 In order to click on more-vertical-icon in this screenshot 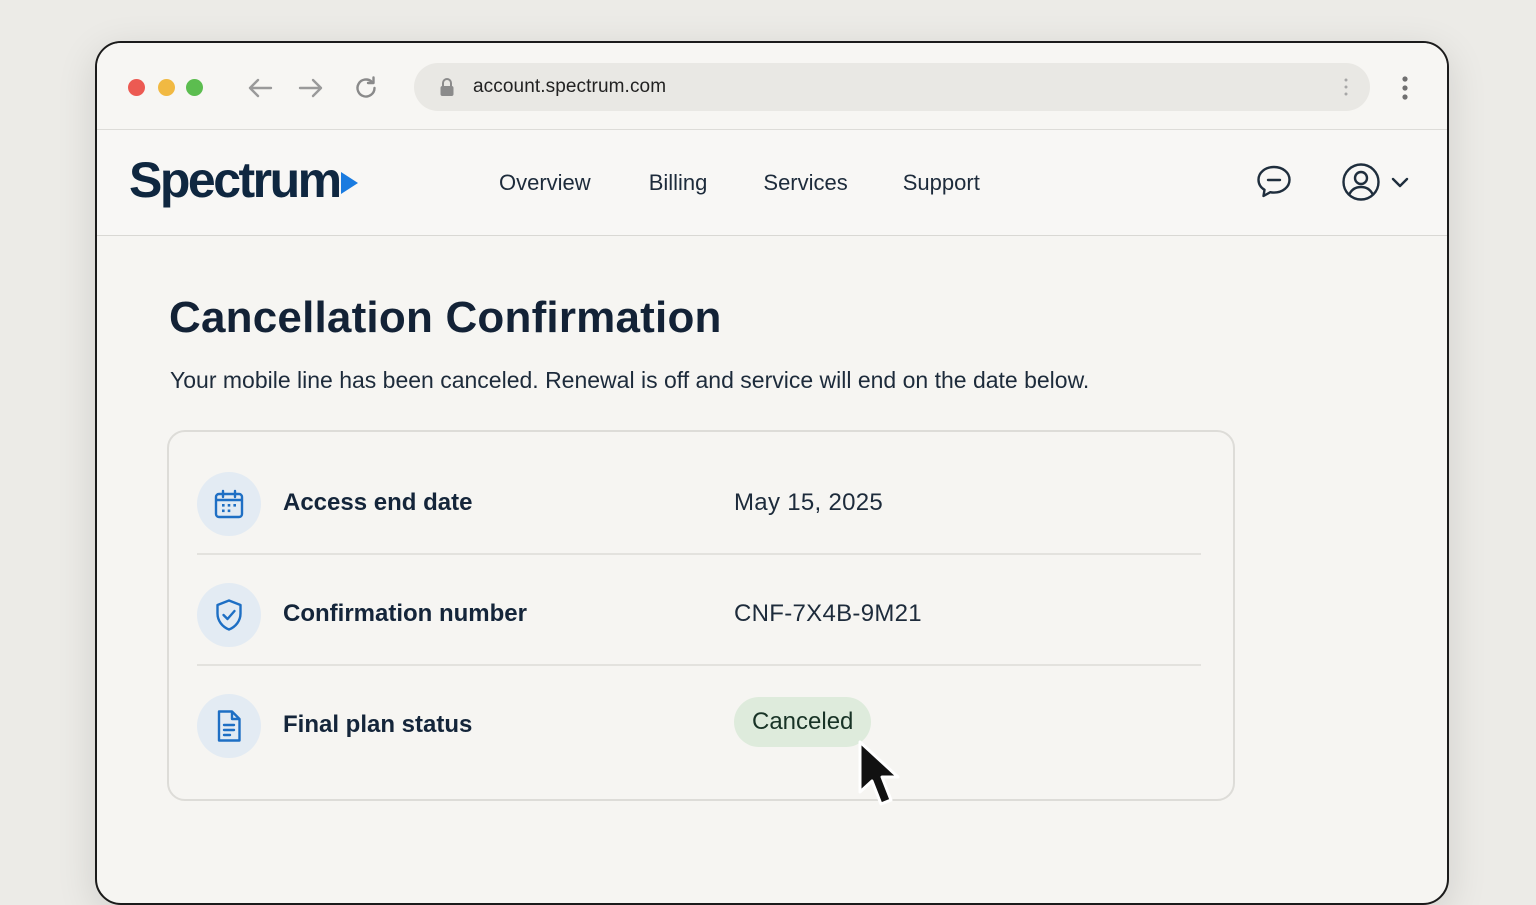, I will do `click(1405, 88)`.